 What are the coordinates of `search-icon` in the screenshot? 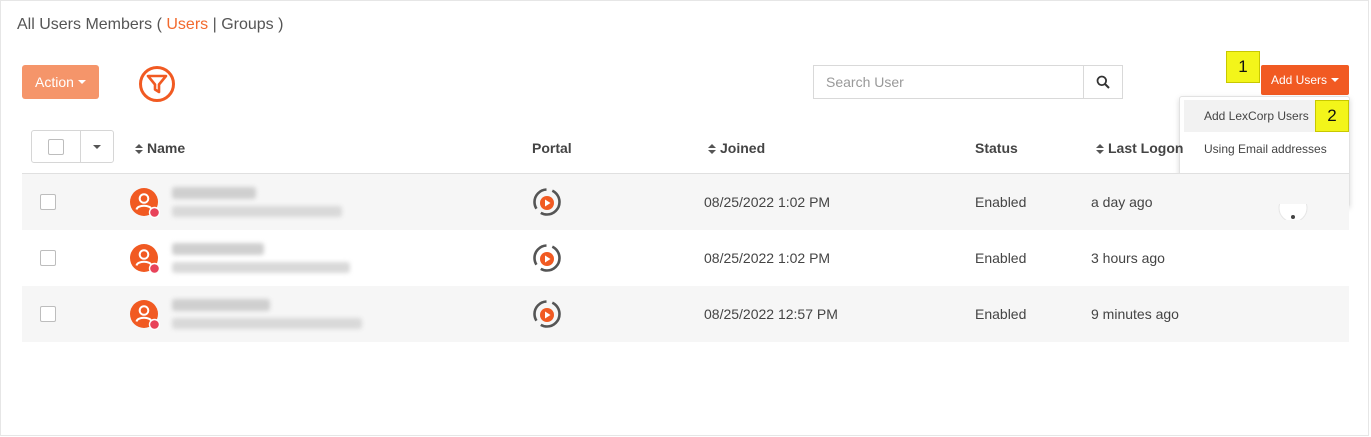 It's located at (1103, 82).